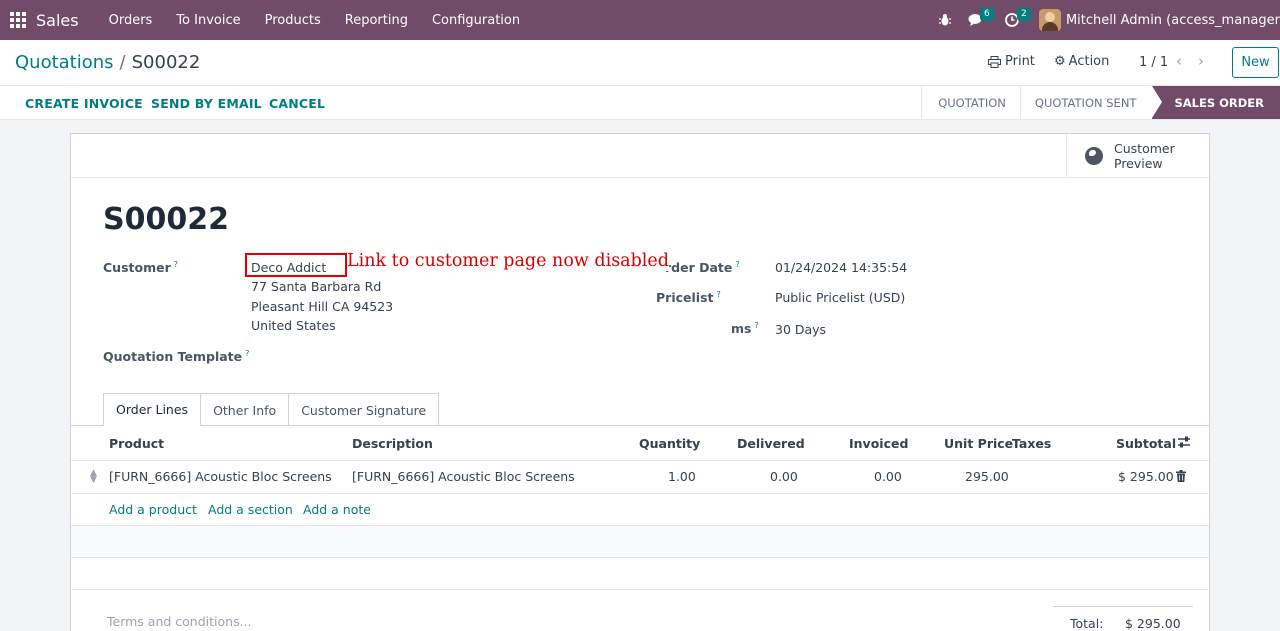 The height and width of the screenshot is (631, 1280). What do you see at coordinates (57, 20) in the screenshot?
I see `app-name: Sales` at bounding box center [57, 20].